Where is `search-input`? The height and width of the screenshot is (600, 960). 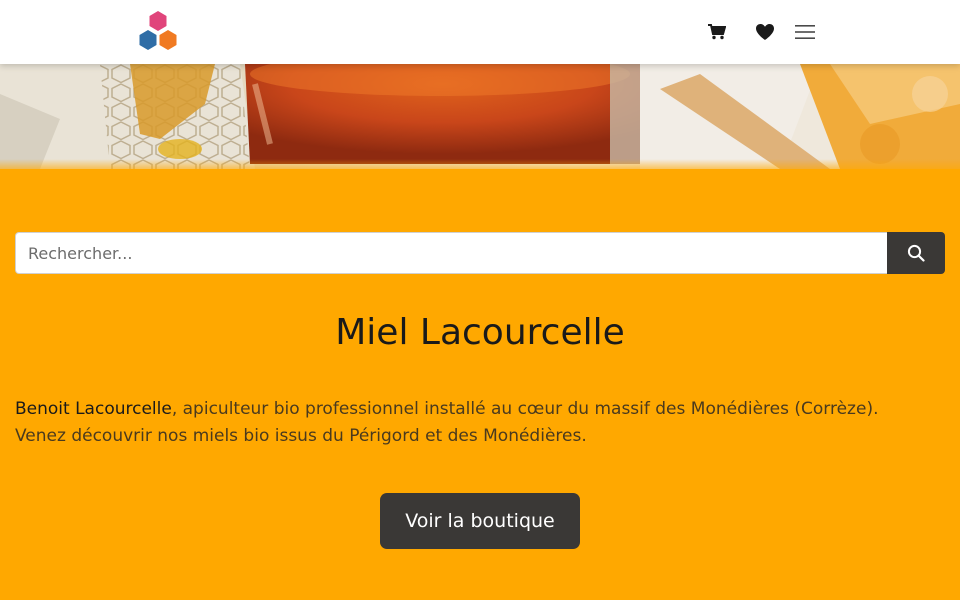 search-input is located at coordinates (451, 253).